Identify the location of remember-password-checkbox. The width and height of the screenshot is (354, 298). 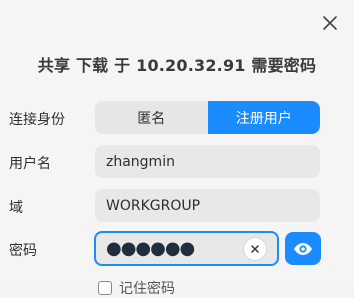
(105, 288).